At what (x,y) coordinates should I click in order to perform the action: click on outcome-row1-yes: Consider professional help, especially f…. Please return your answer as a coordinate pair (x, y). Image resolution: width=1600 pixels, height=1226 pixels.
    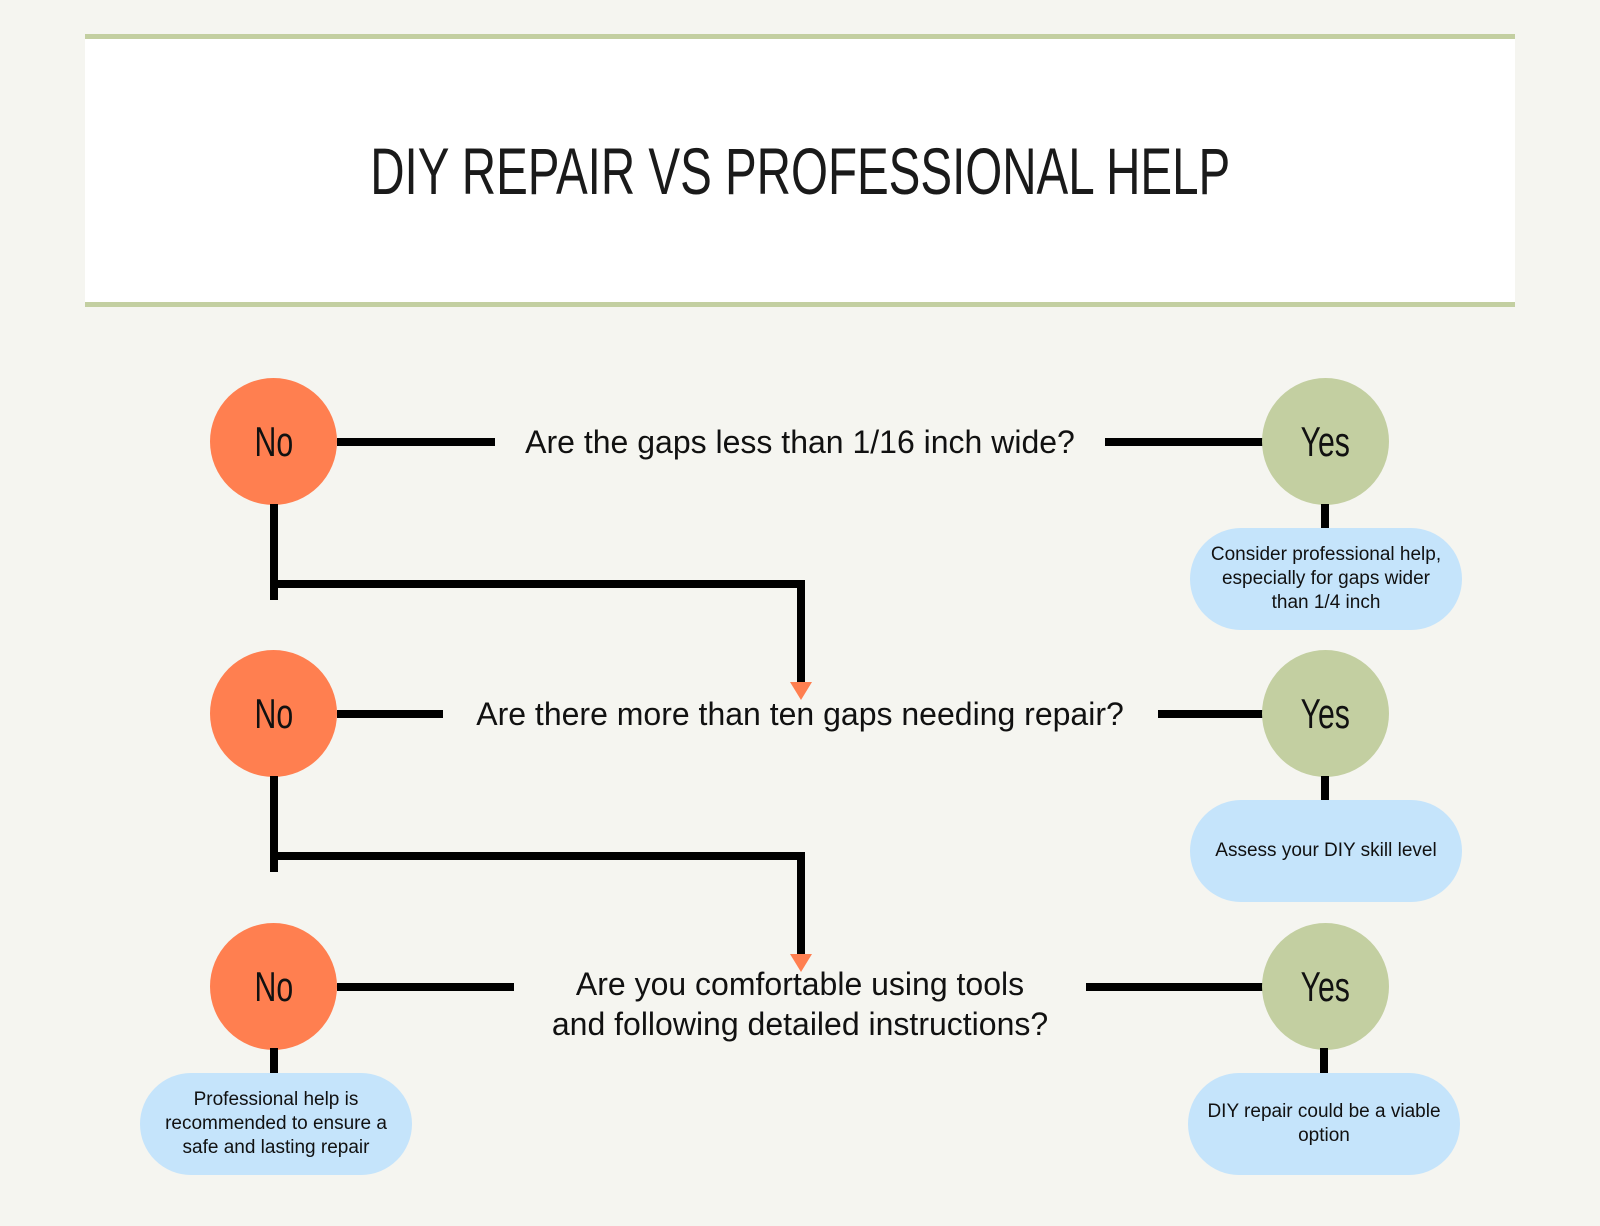
    Looking at the image, I should click on (1326, 579).